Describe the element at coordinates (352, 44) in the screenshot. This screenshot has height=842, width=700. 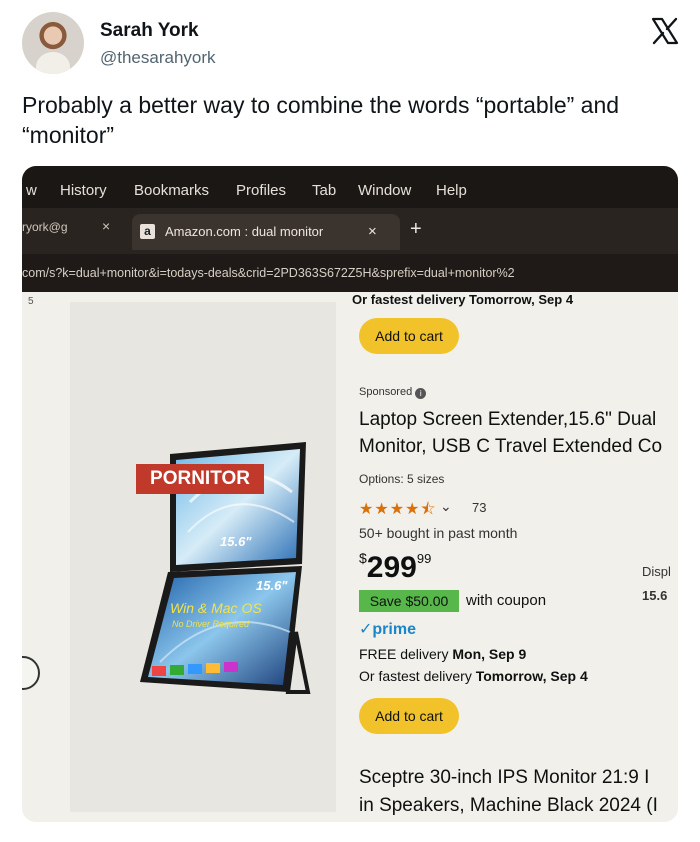
I see `tweet-header: Sarah York @thesarahyork` at that location.